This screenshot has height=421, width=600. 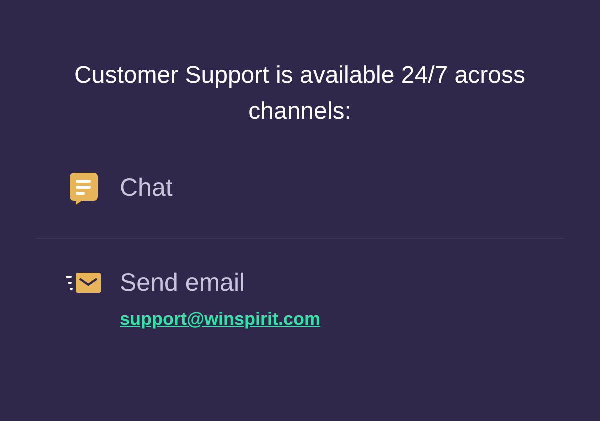 What do you see at coordinates (84, 188) in the screenshot?
I see `chat-icon` at bounding box center [84, 188].